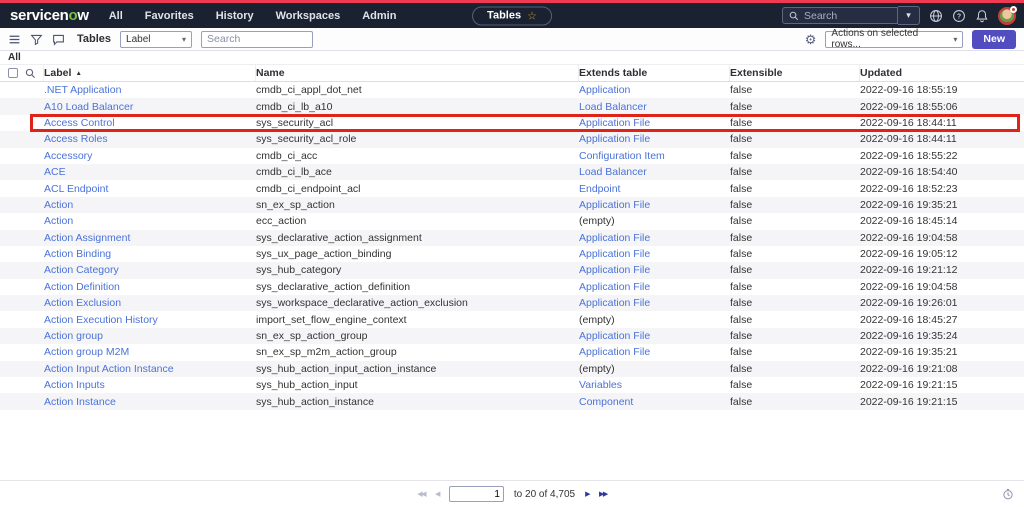 The width and height of the screenshot is (1024, 507). Describe the element at coordinates (13, 73) in the screenshot. I see `select-all-checkbox` at that location.